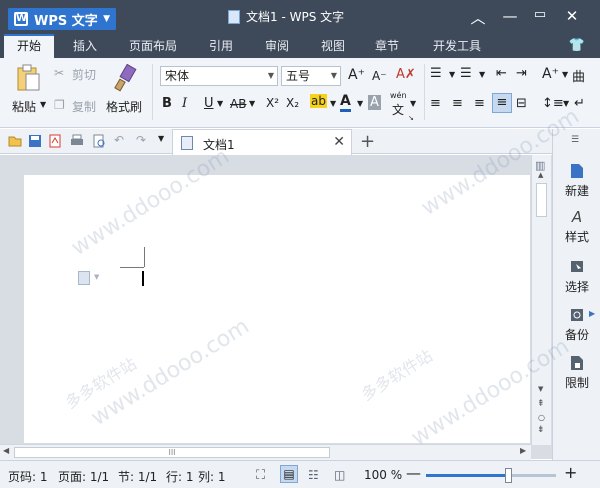 Image resolution: width=600 pixels, height=488 pixels. Describe the element at coordinates (541, 300) in the screenshot. I see `vertical-scrollbar: ▥ ▲ ▼ ⇞ ○ ⇟` at that location.